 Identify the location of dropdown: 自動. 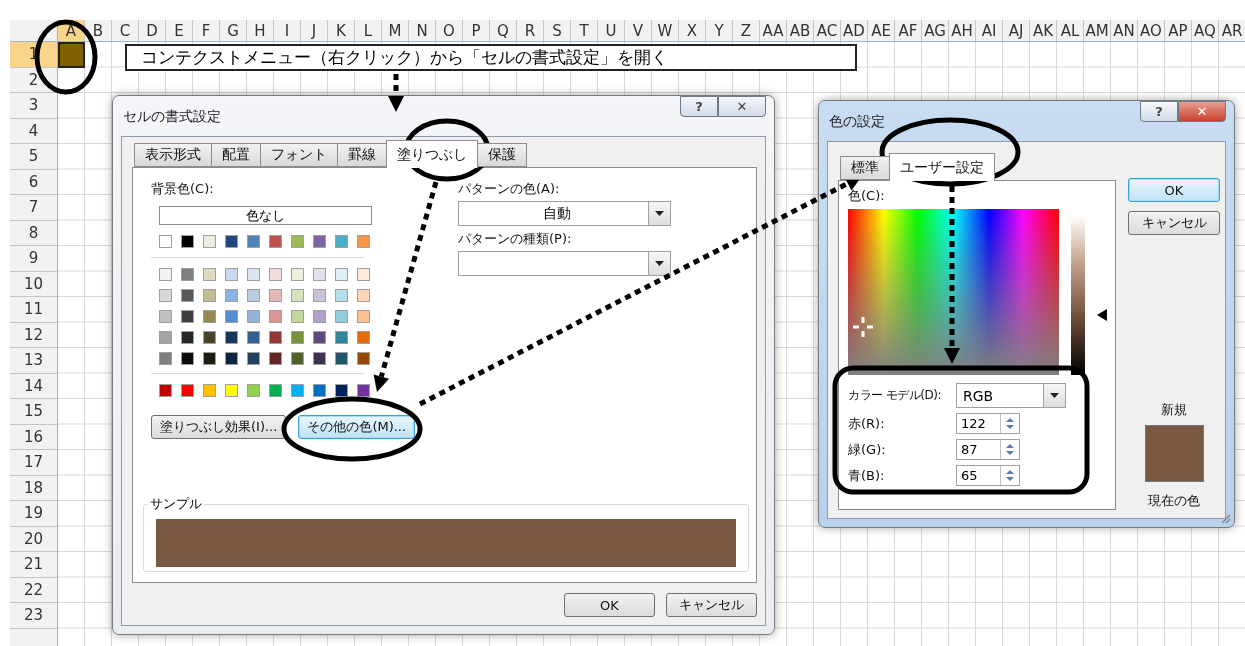
(564, 213).